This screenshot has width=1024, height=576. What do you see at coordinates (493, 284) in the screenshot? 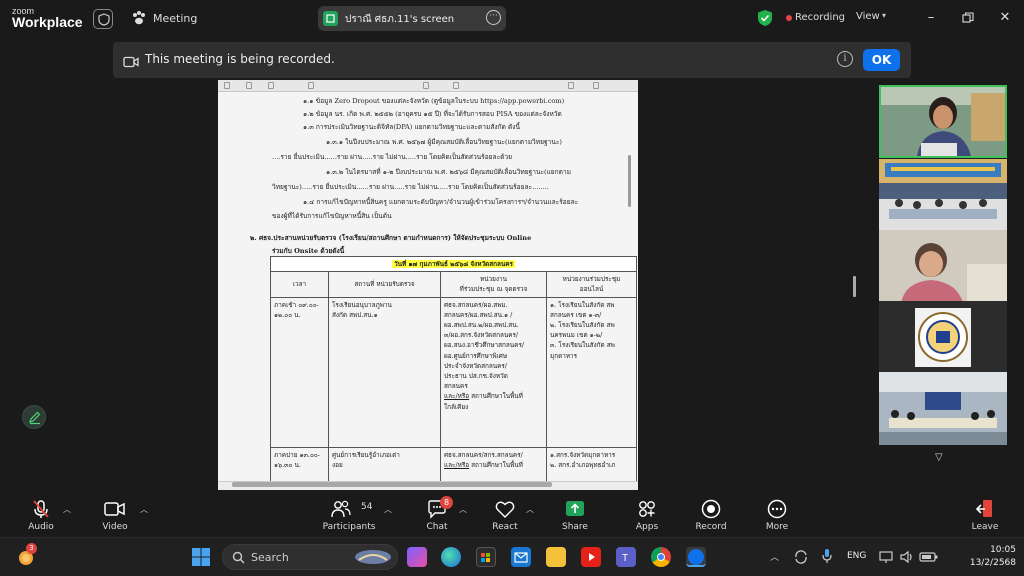
I see `header-attend: หน่วยงาน ที่ร่วมประชุม ณ จุดตรวจ` at bounding box center [493, 284].